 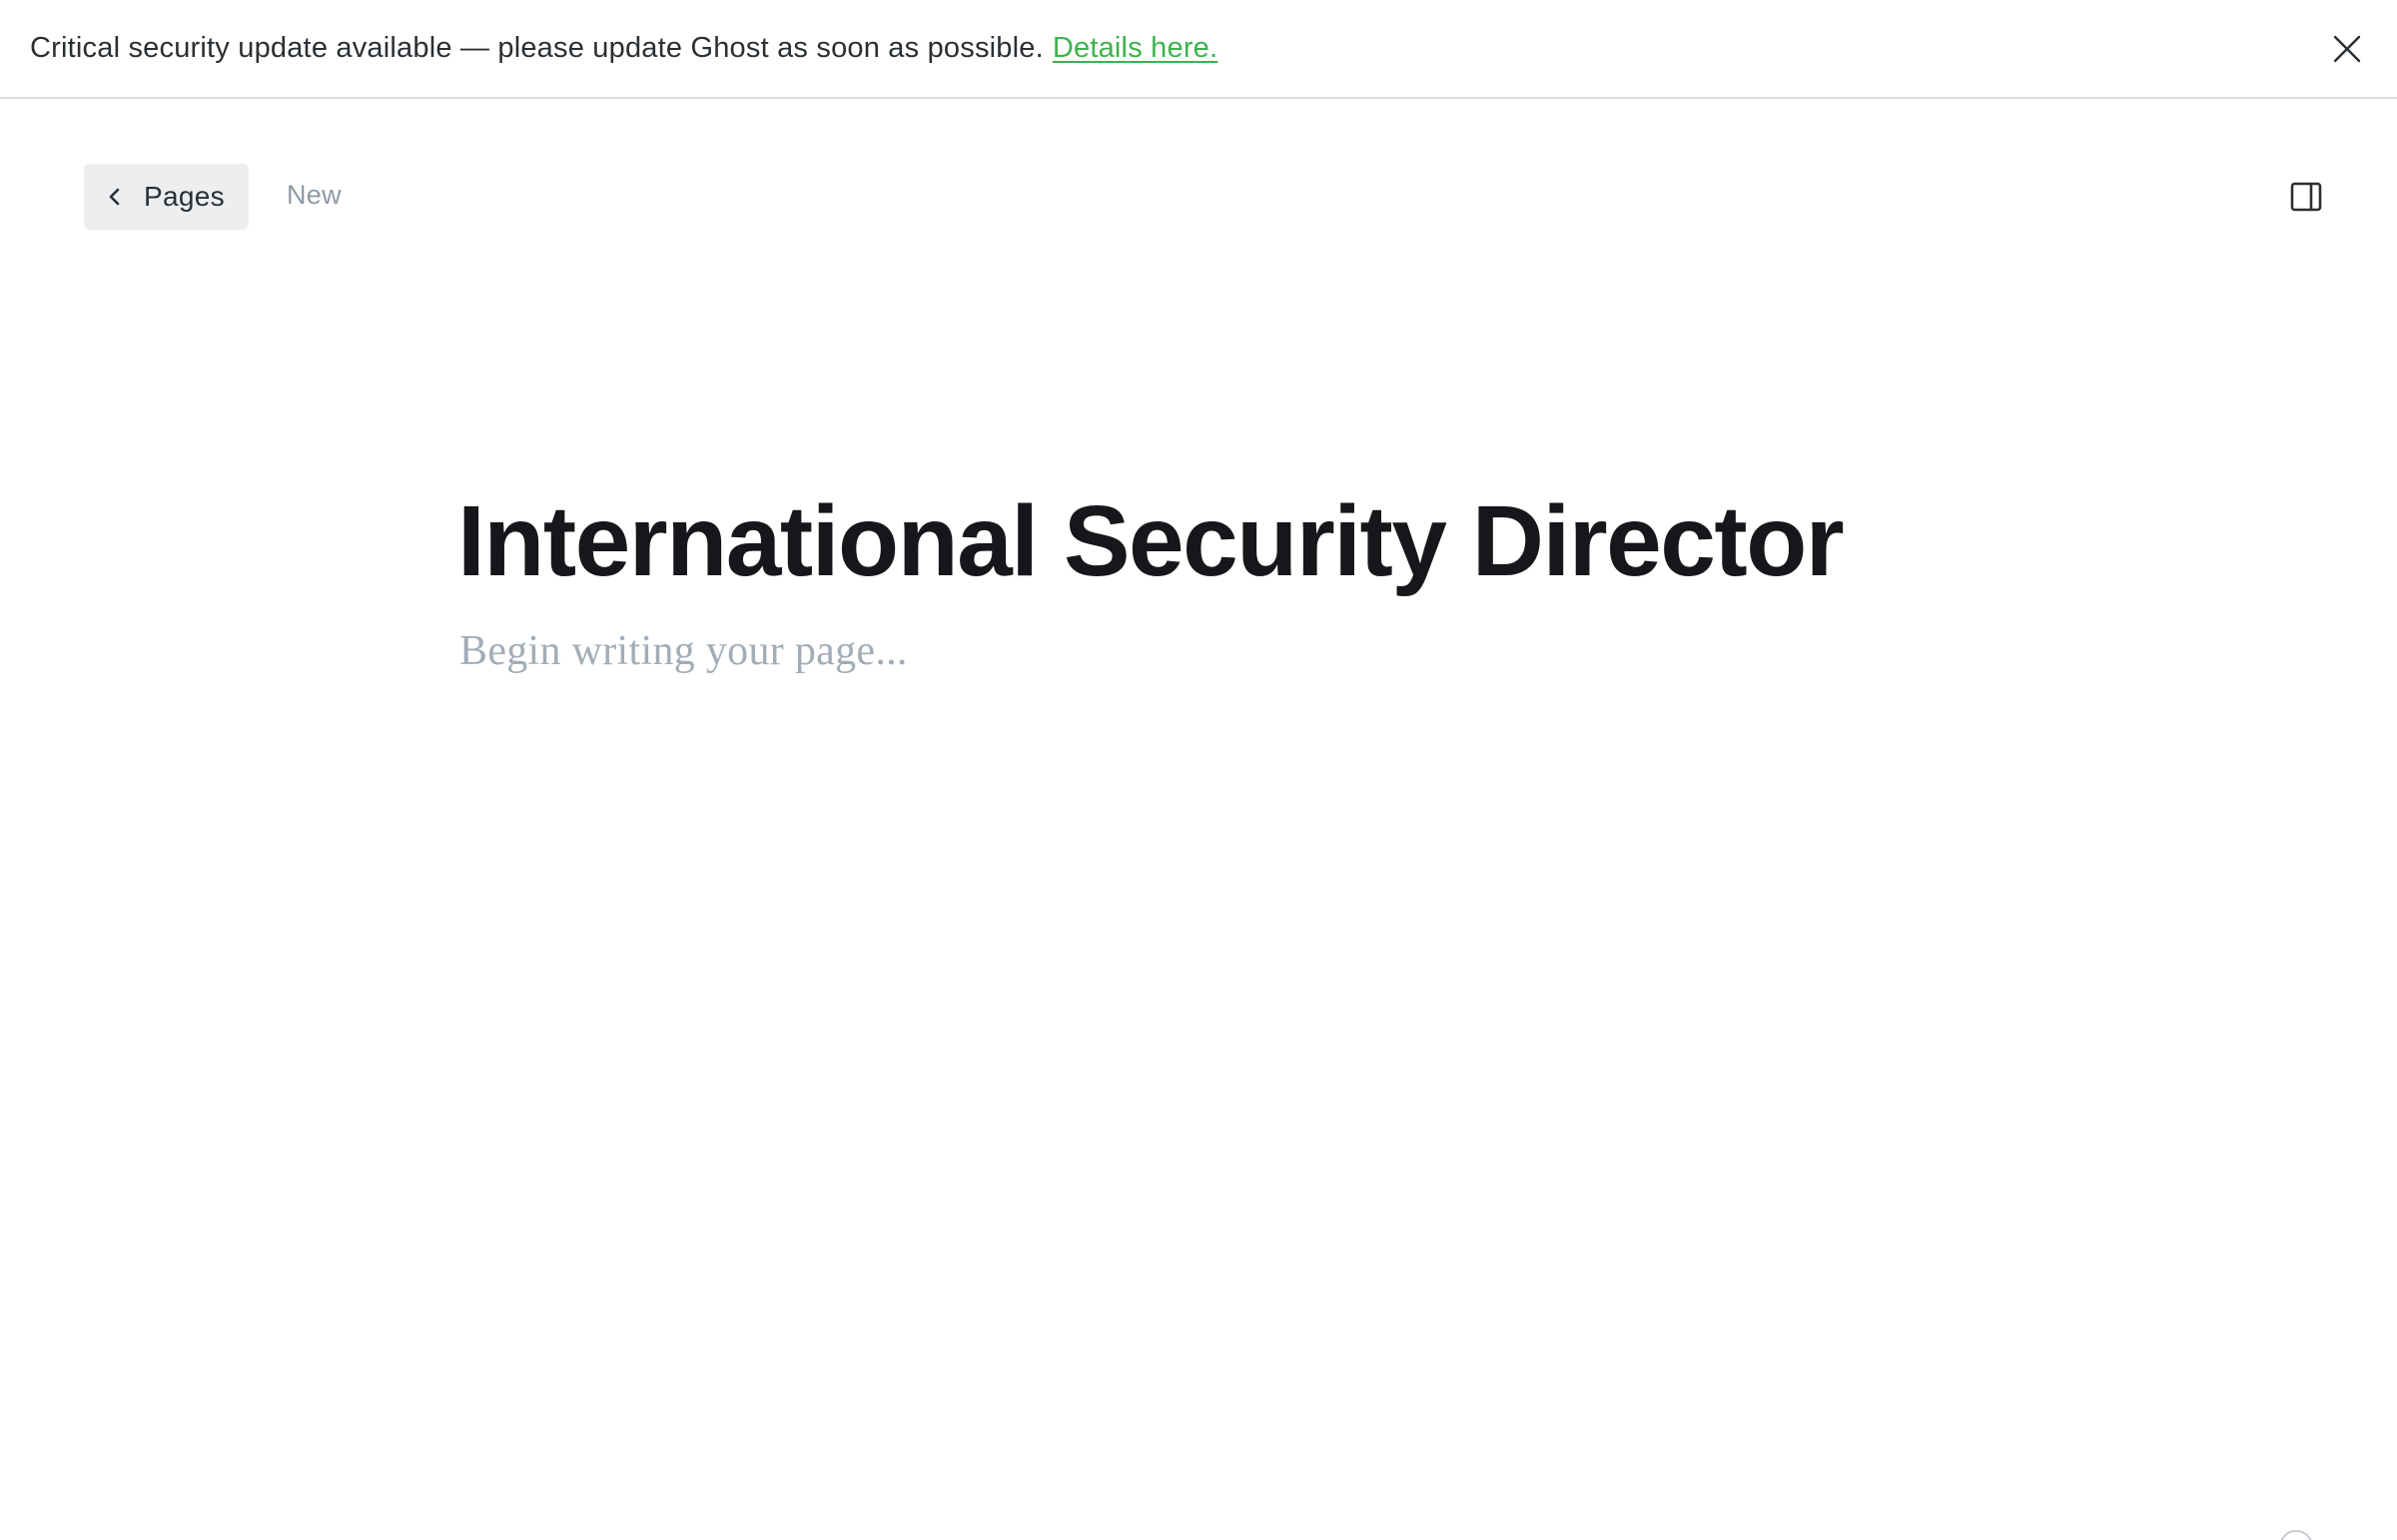 What do you see at coordinates (115, 197) in the screenshot?
I see `chevron-left-icon` at bounding box center [115, 197].